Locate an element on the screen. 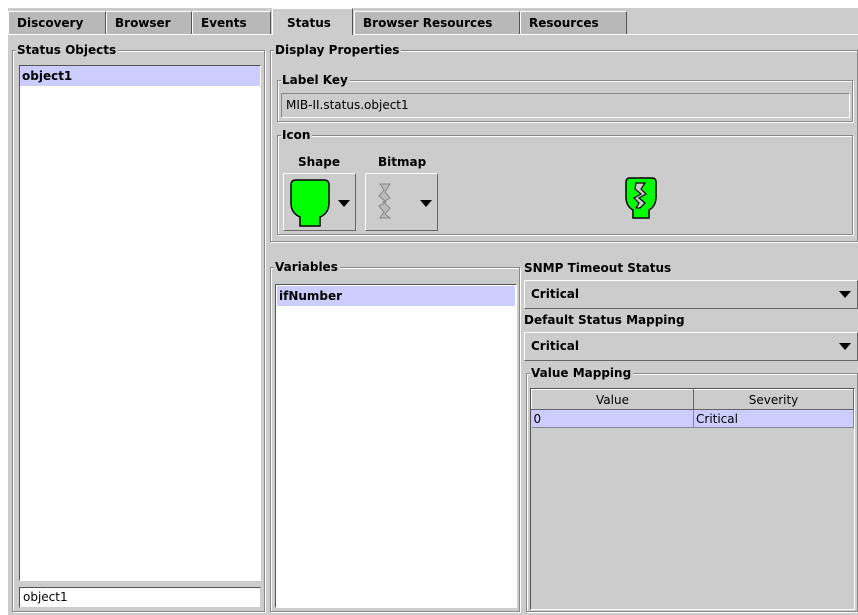  tab-status: Status is located at coordinates (312, 21).